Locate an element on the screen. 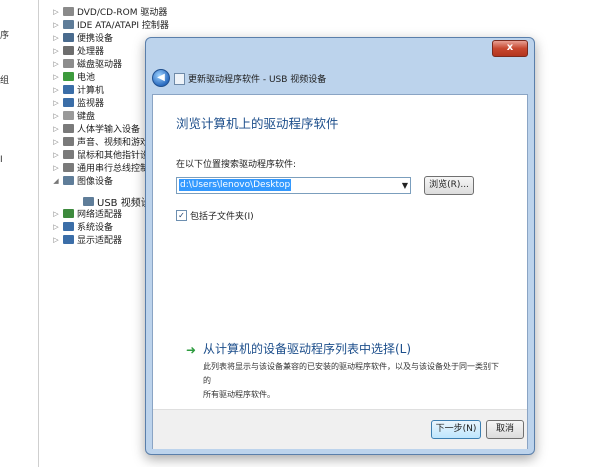 The image size is (604, 467). cancel-button: 取消 is located at coordinates (505, 429).